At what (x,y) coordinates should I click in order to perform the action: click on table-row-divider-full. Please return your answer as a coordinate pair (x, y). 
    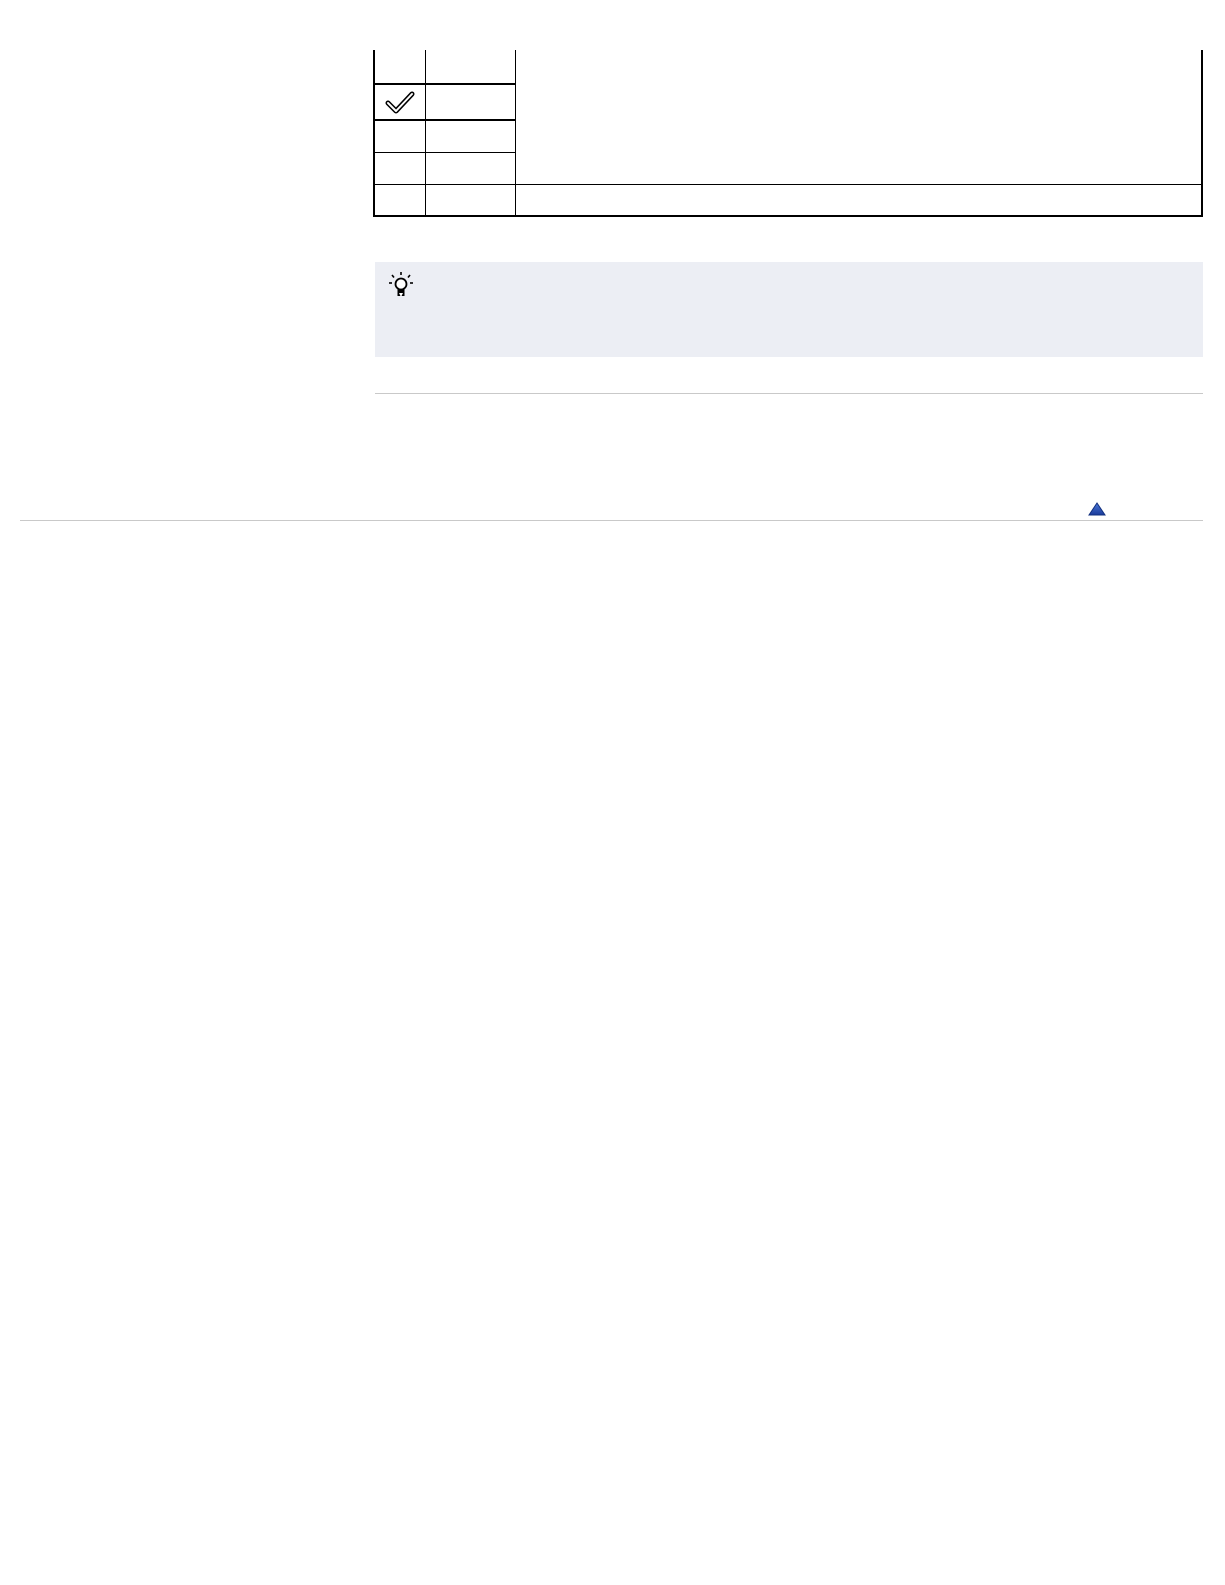
    Looking at the image, I should click on (788, 184).